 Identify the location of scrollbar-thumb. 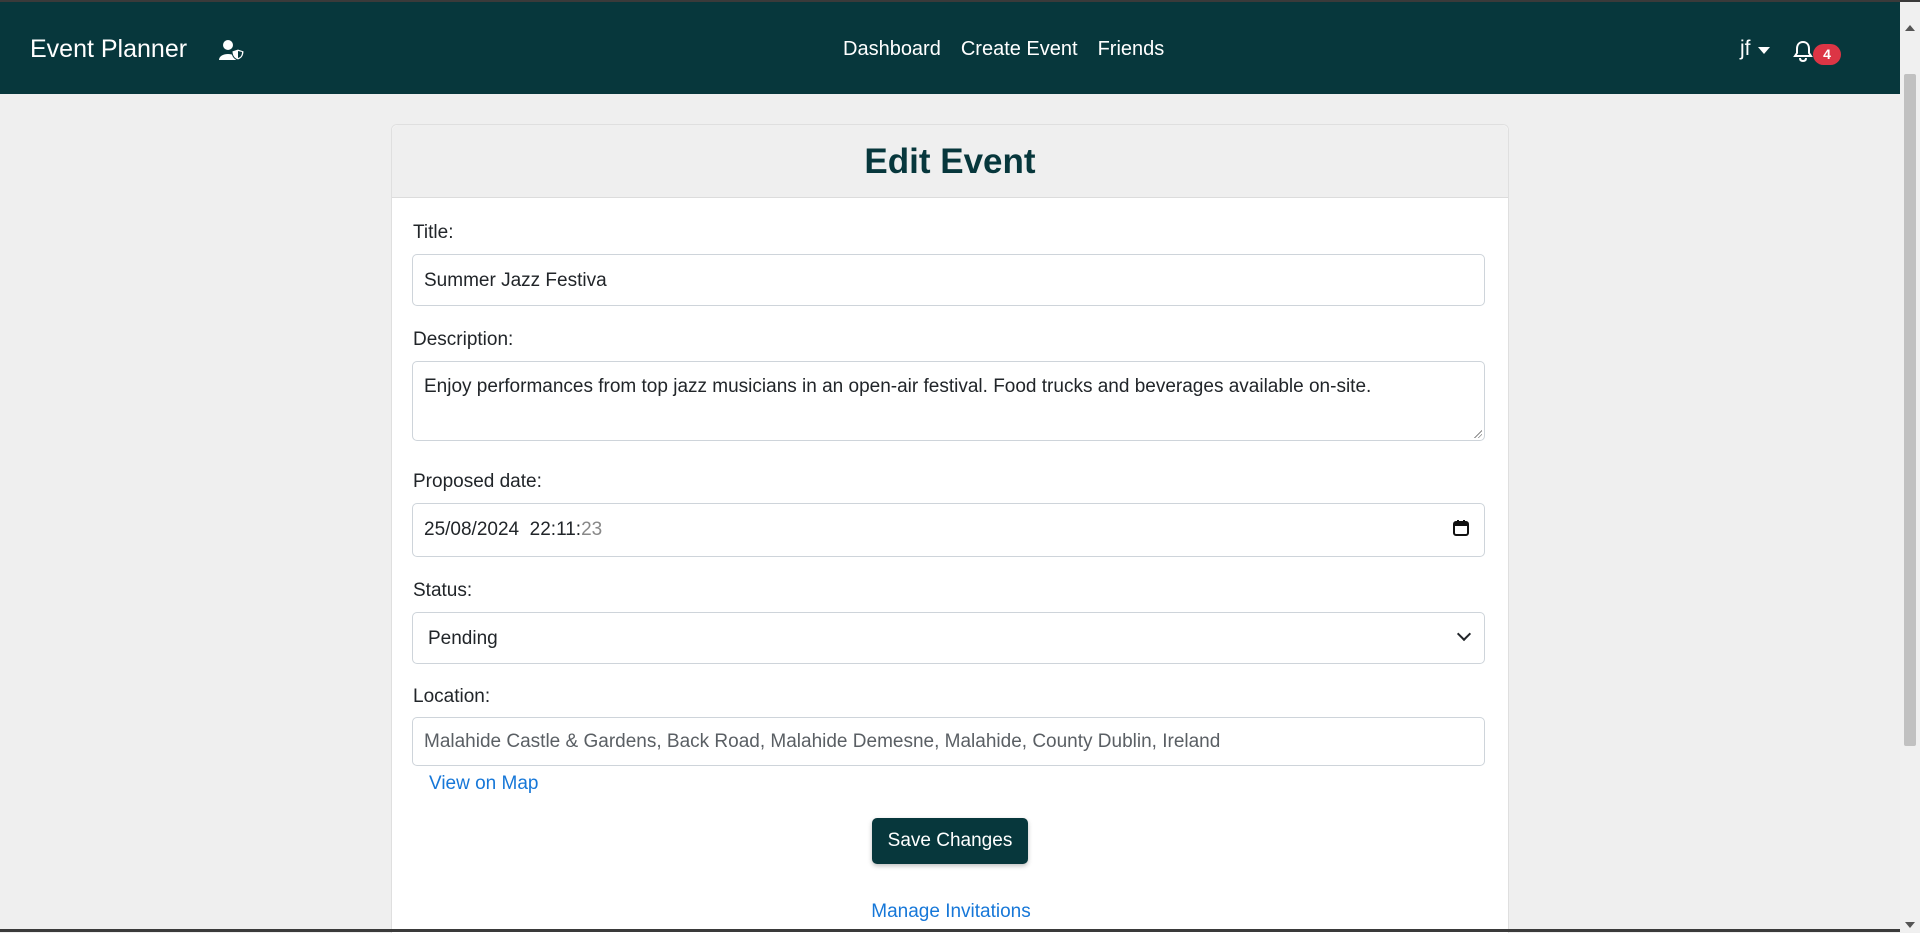
(1910, 410).